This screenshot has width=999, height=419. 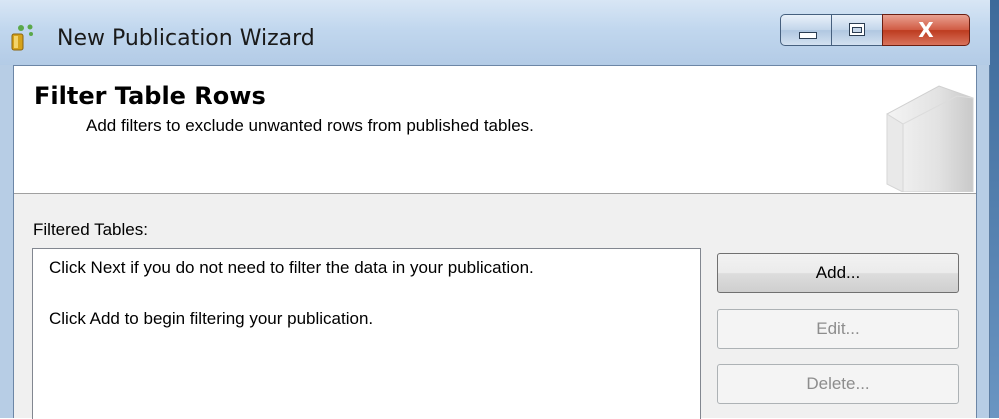 I want to click on desktop-background, so click(x=994, y=209).